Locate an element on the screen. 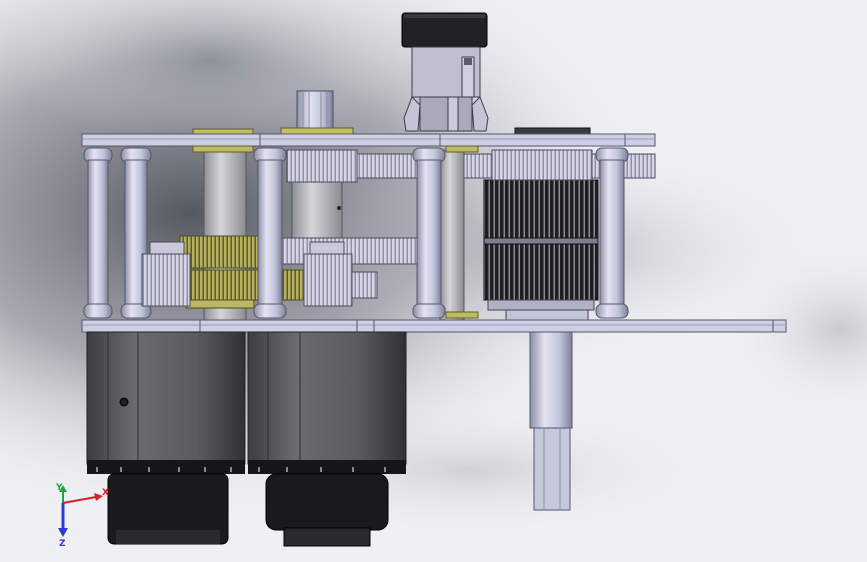 The image size is (867, 562). motor-left is located at coordinates (166, 438).